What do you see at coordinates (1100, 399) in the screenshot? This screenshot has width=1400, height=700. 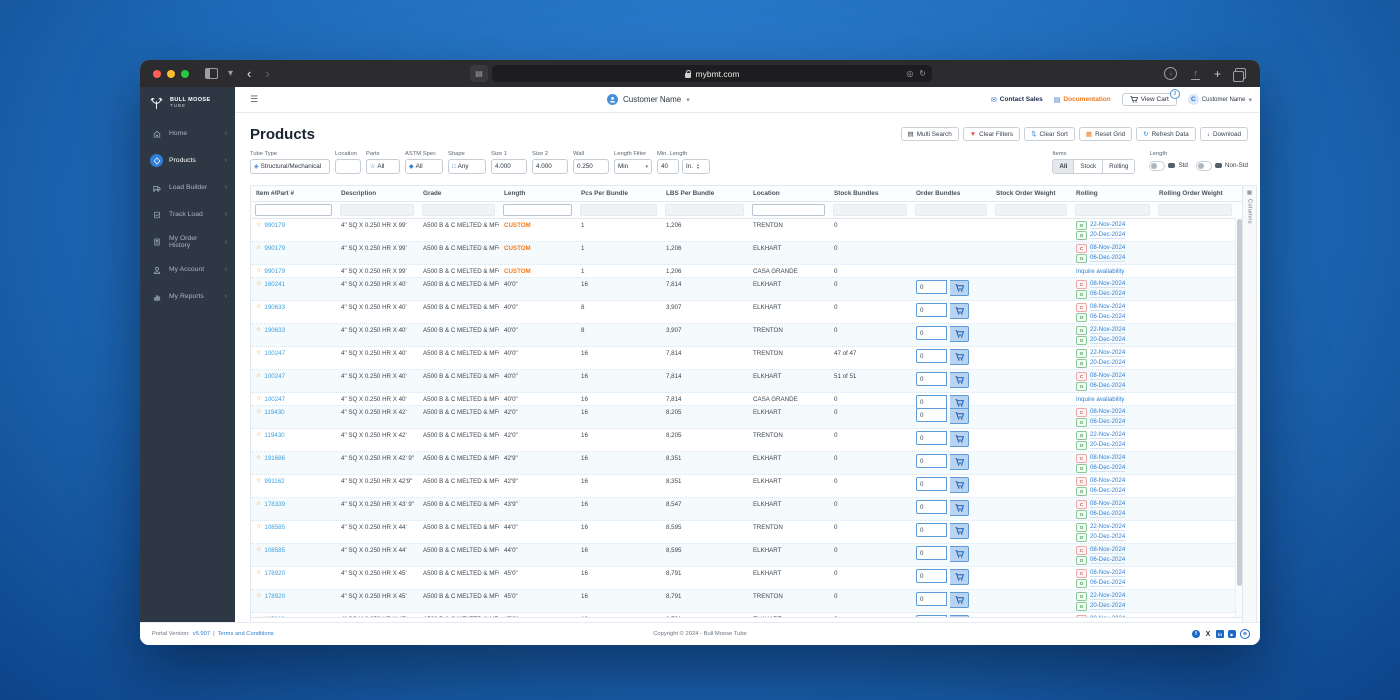 I see `inquire-availability-link: Inquire availability` at bounding box center [1100, 399].